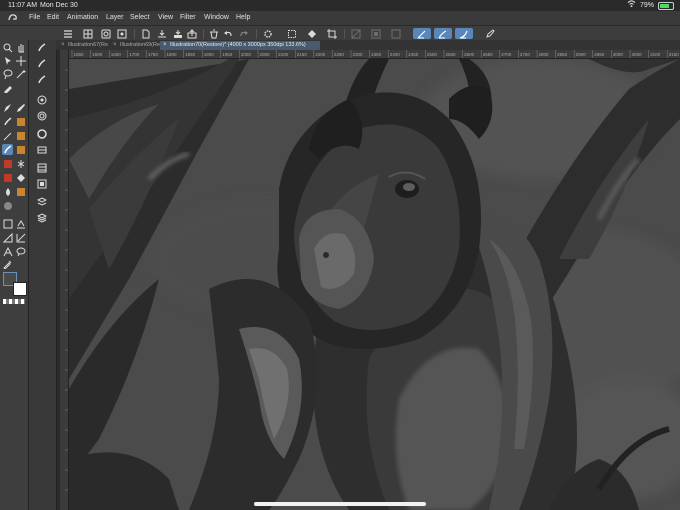 This screenshot has height=510, width=680. Describe the element at coordinates (97, 54) in the screenshot. I see `ruler-tick-label: 1600` at that location.